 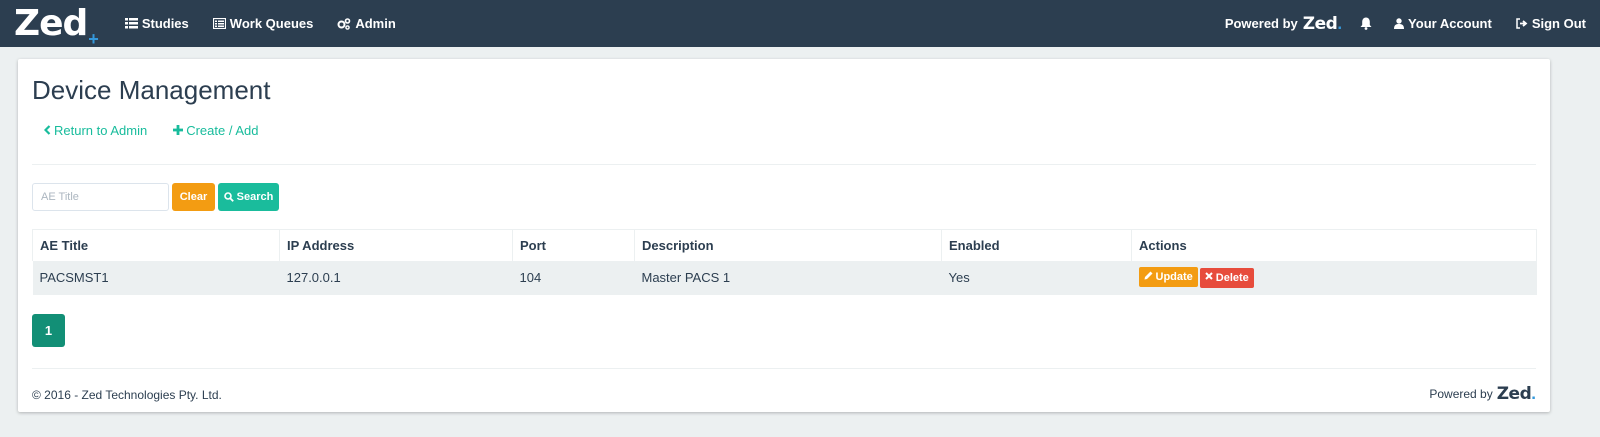 What do you see at coordinates (788, 245) in the screenshot?
I see `col-header-description: Description` at bounding box center [788, 245].